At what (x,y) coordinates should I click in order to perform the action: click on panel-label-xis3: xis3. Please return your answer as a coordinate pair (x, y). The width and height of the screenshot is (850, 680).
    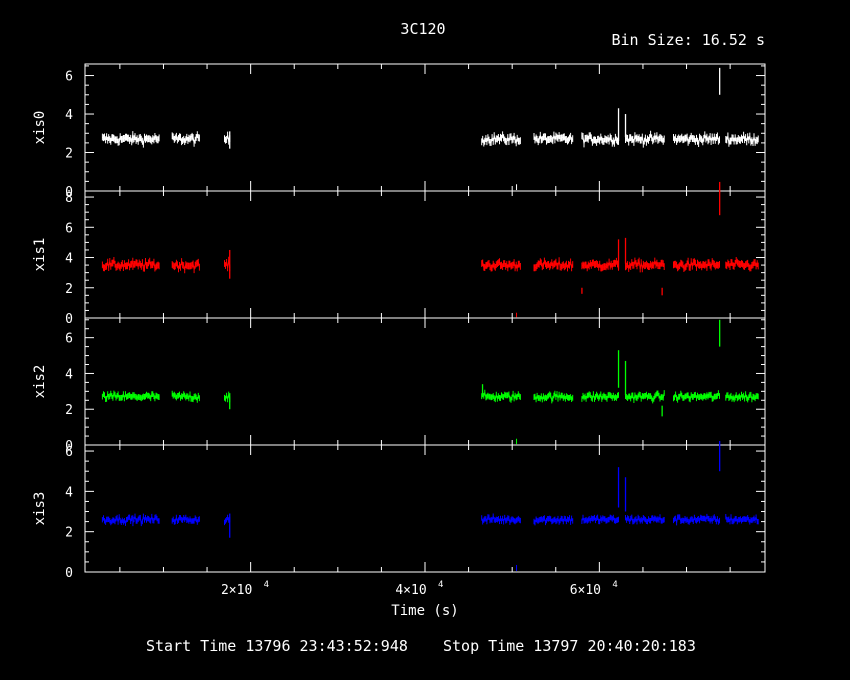
    Looking at the image, I should click on (40, 509).